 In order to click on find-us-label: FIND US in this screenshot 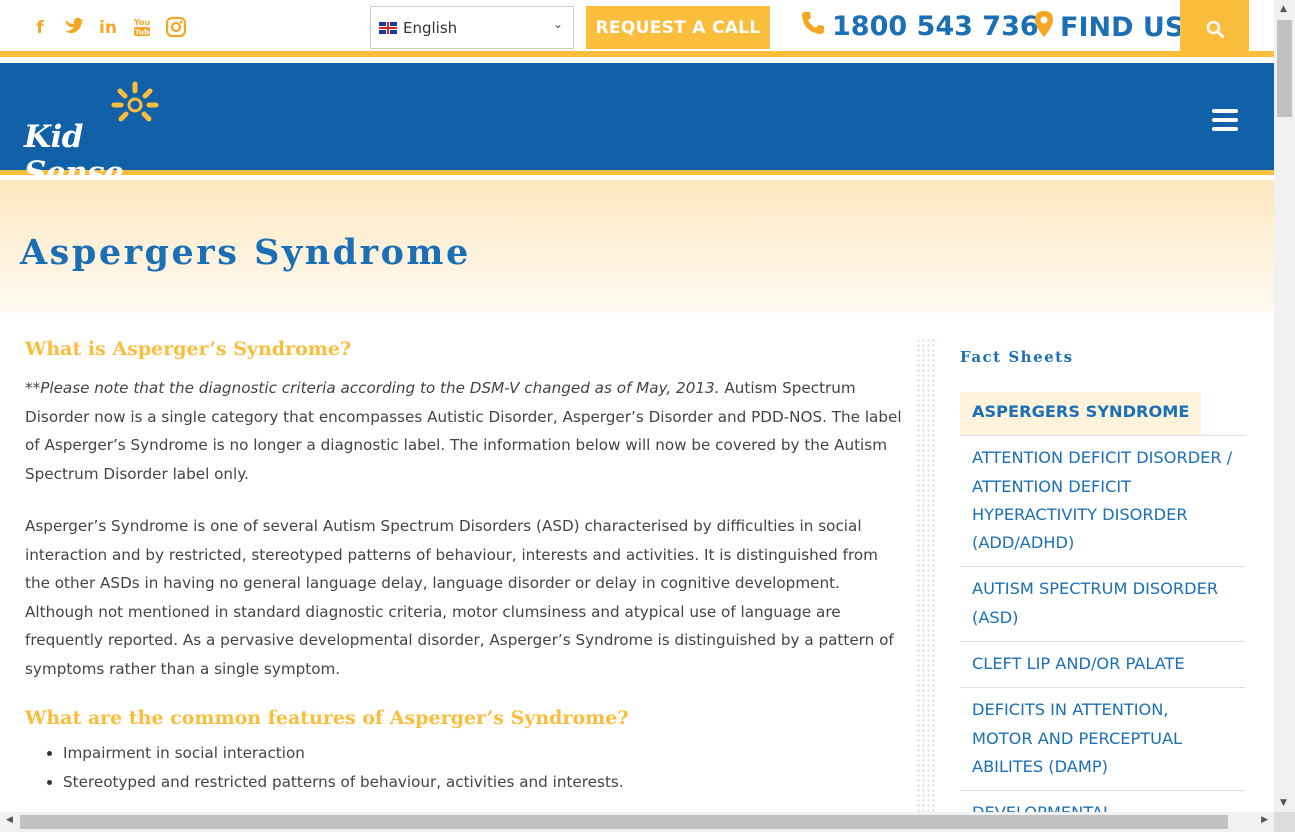, I will do `click(1122, 27)`.